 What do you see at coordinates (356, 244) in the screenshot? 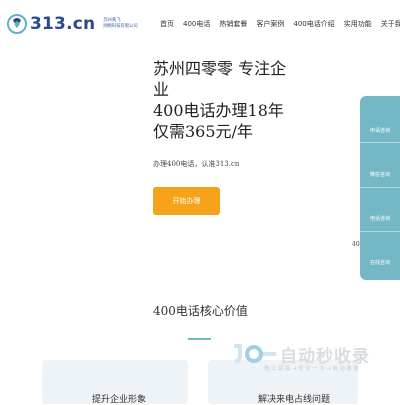
I see `side-panel-peek-text: 40` at bounding box center [356, 244].